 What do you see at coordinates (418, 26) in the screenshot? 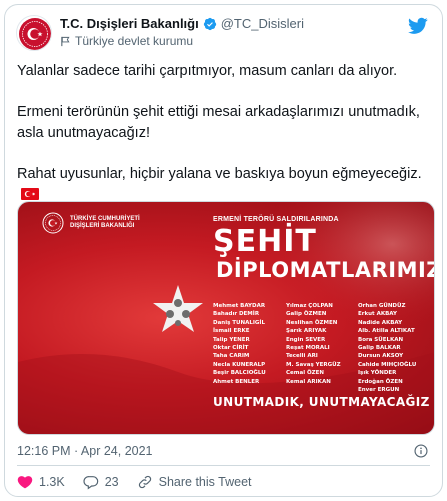
I see `twitter-bird-icon` at bounding box center [418, 26].